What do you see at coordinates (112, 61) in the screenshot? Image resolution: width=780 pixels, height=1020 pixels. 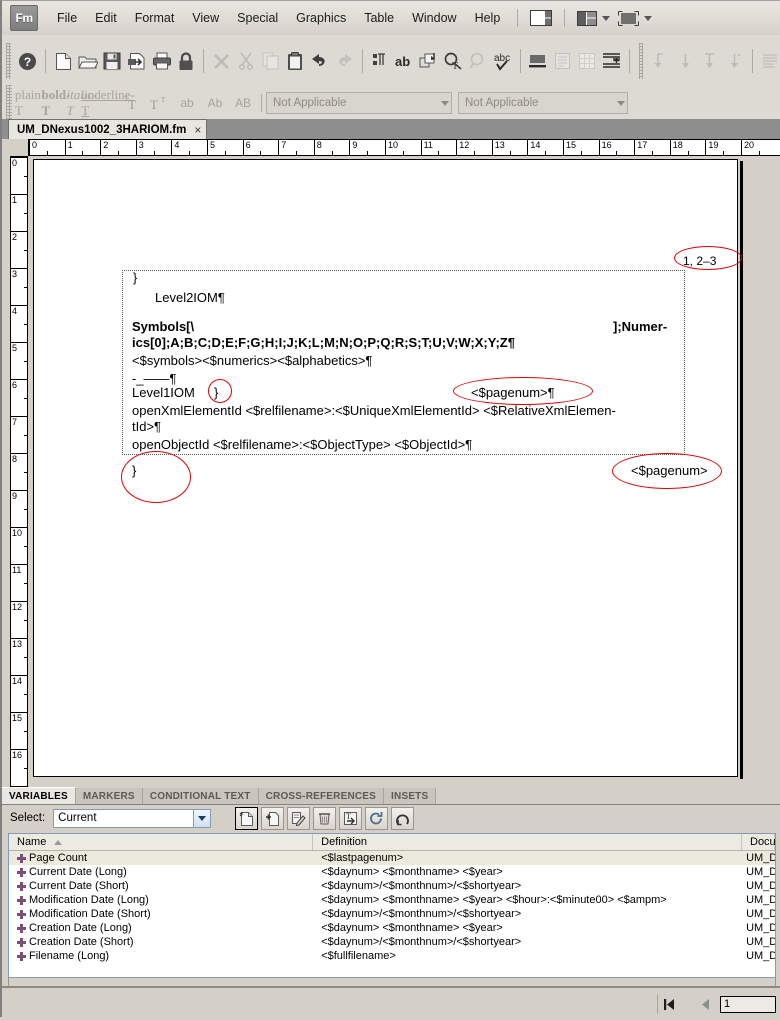 I see `save-icon` at bounding box center [112, 61].